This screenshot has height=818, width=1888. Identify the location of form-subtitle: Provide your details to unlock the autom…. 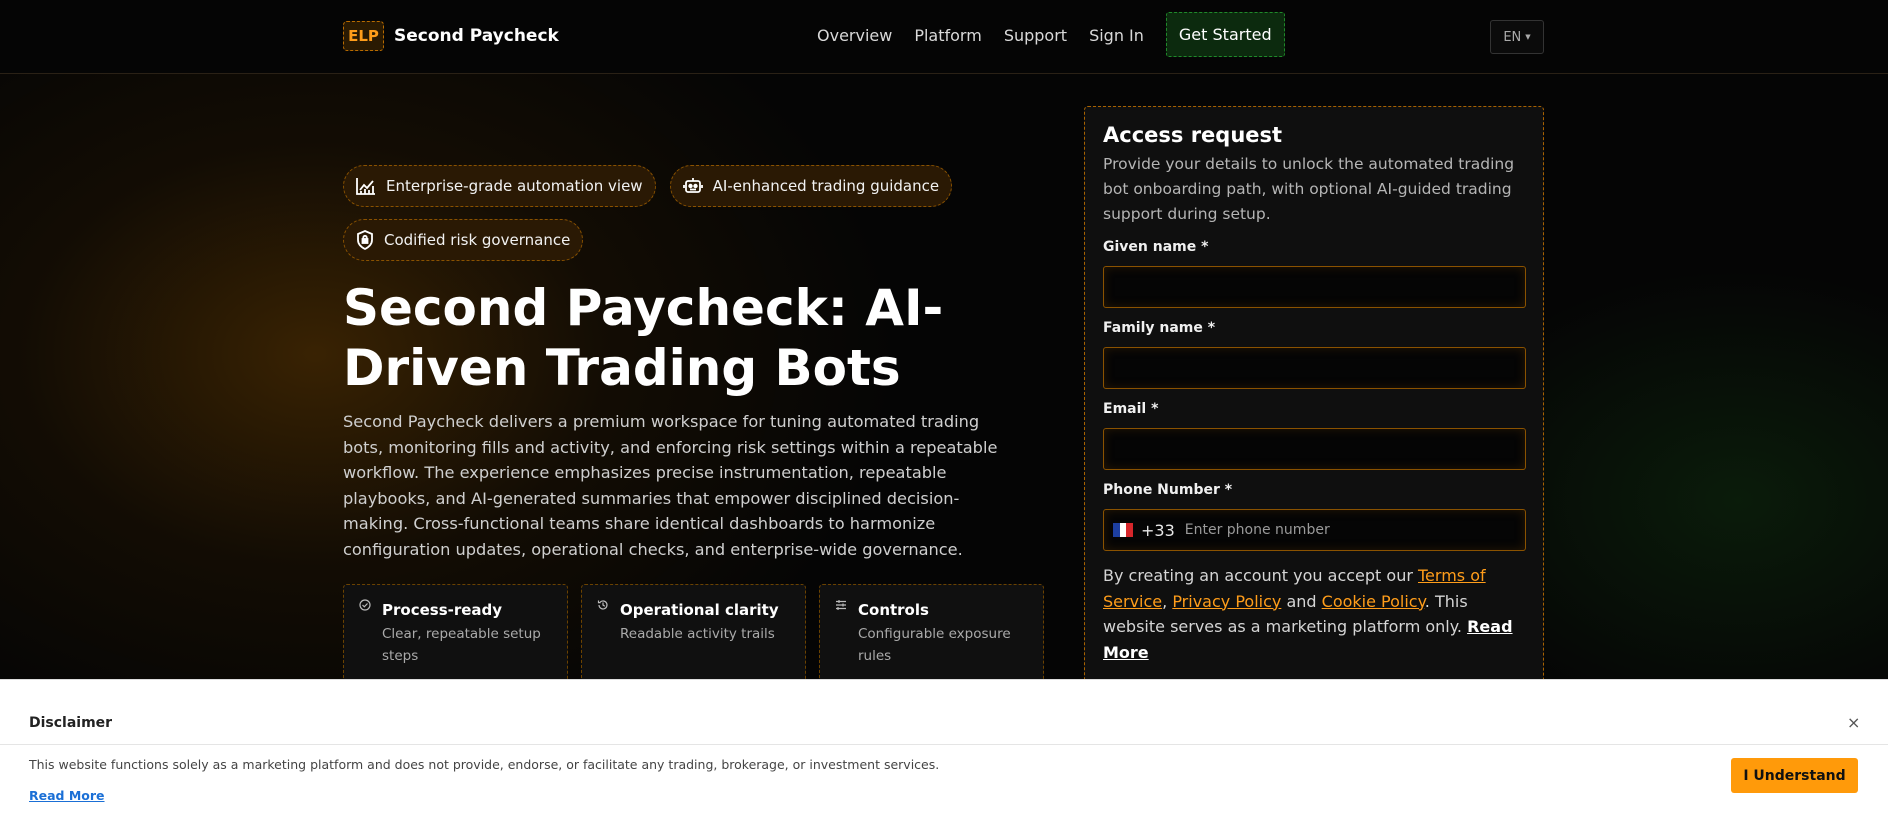
(1309, 189).